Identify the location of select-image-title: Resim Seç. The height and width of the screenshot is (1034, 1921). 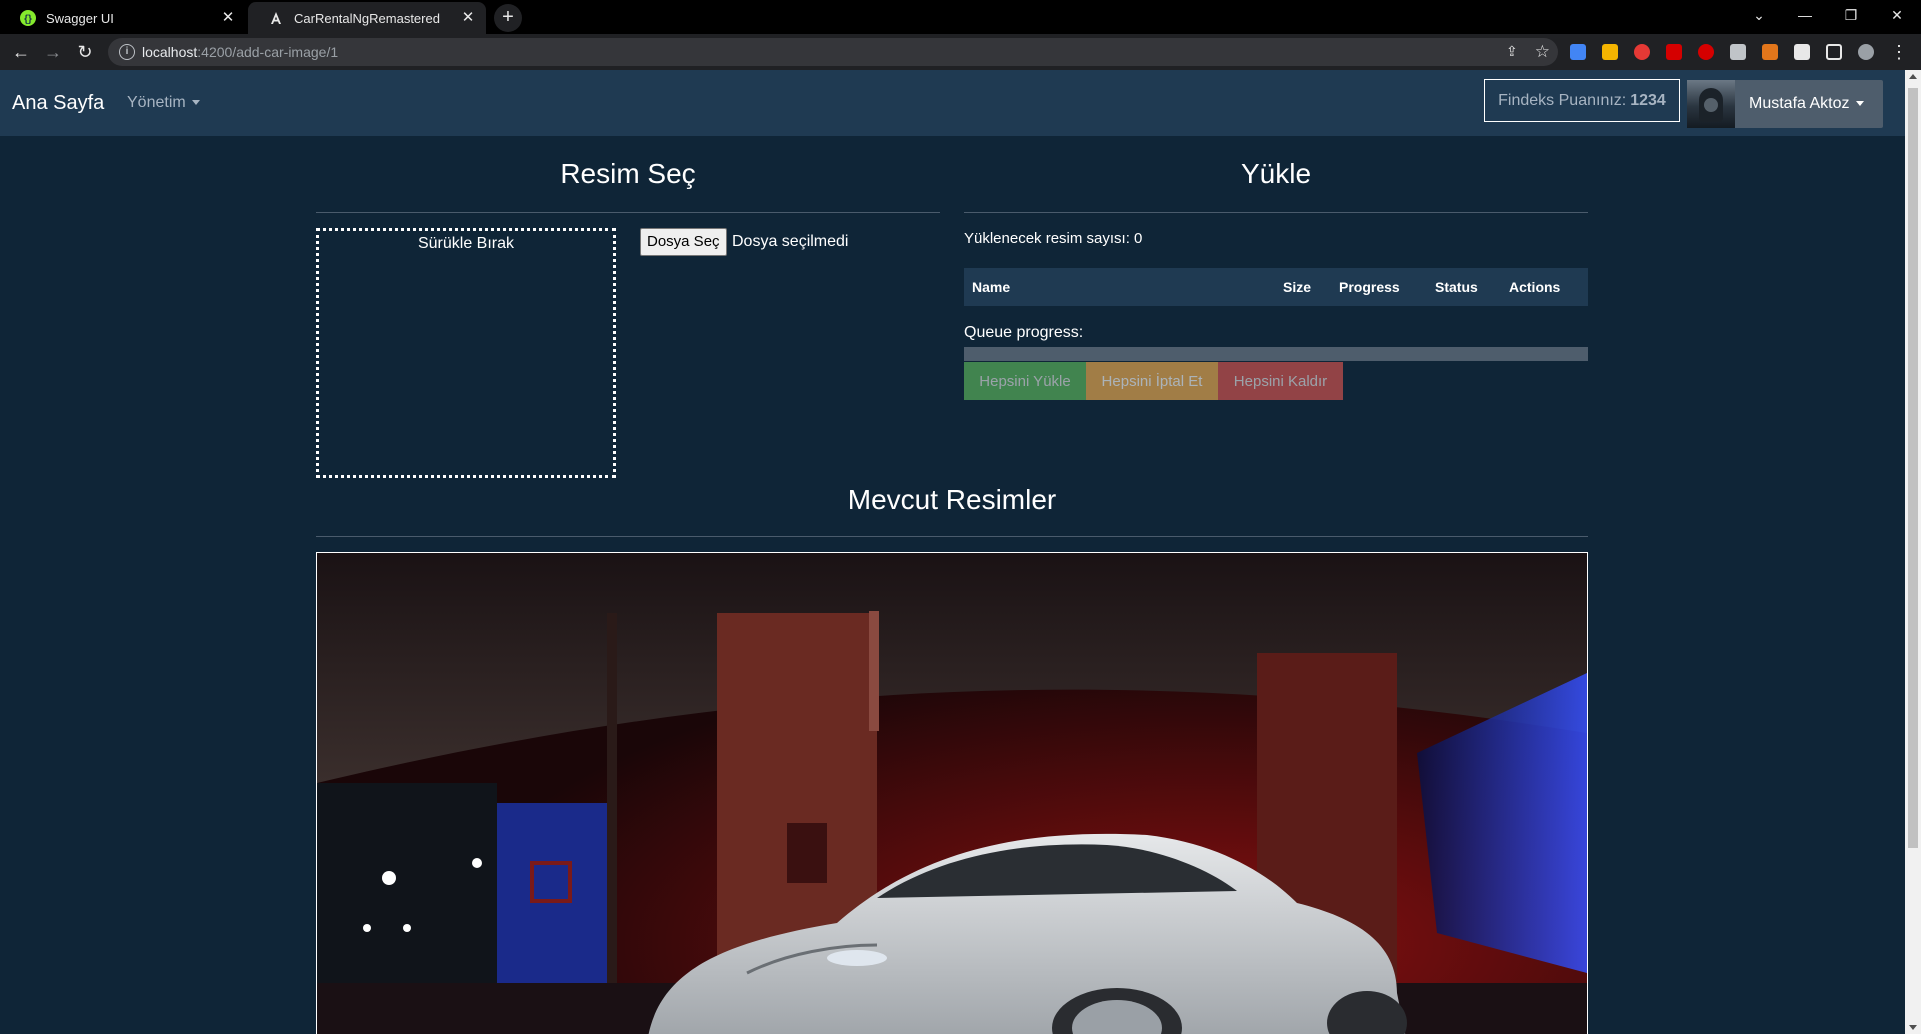
(628, 173).